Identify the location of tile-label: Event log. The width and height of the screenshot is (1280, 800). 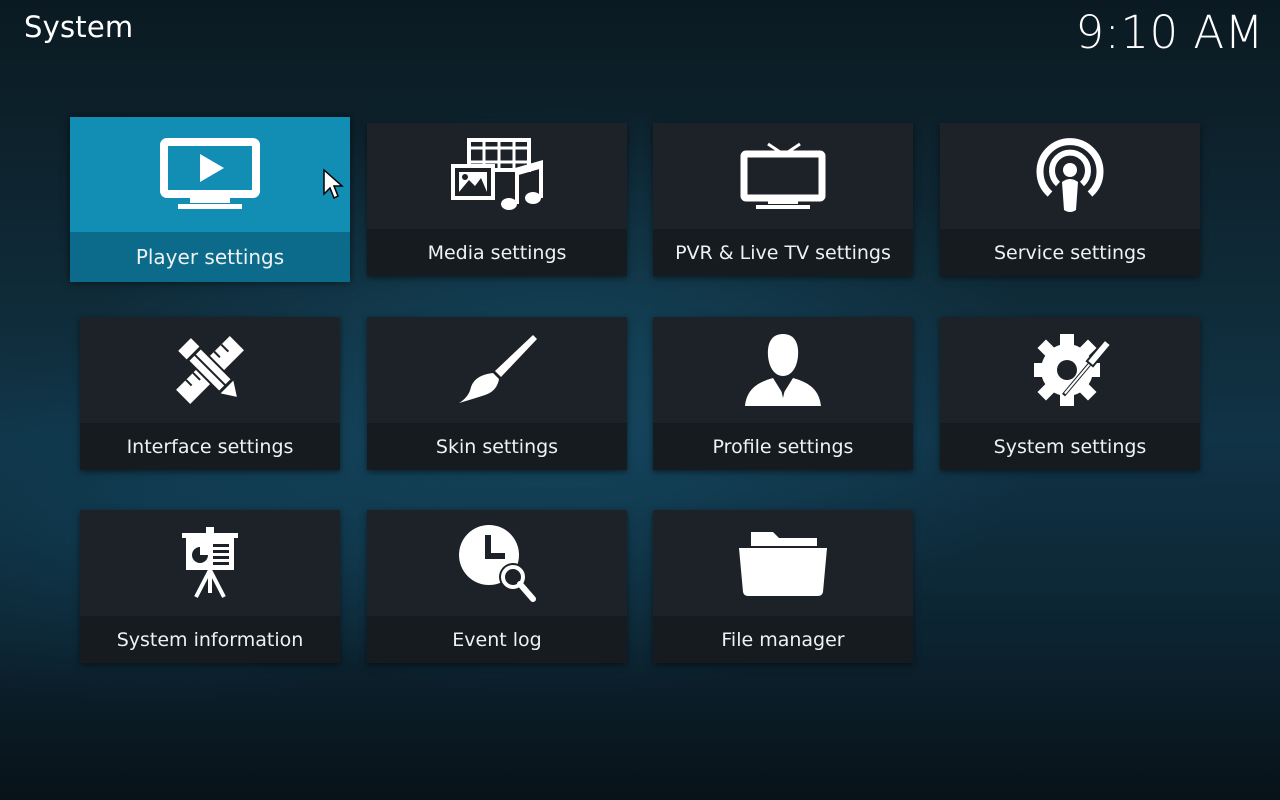
(497, 639).